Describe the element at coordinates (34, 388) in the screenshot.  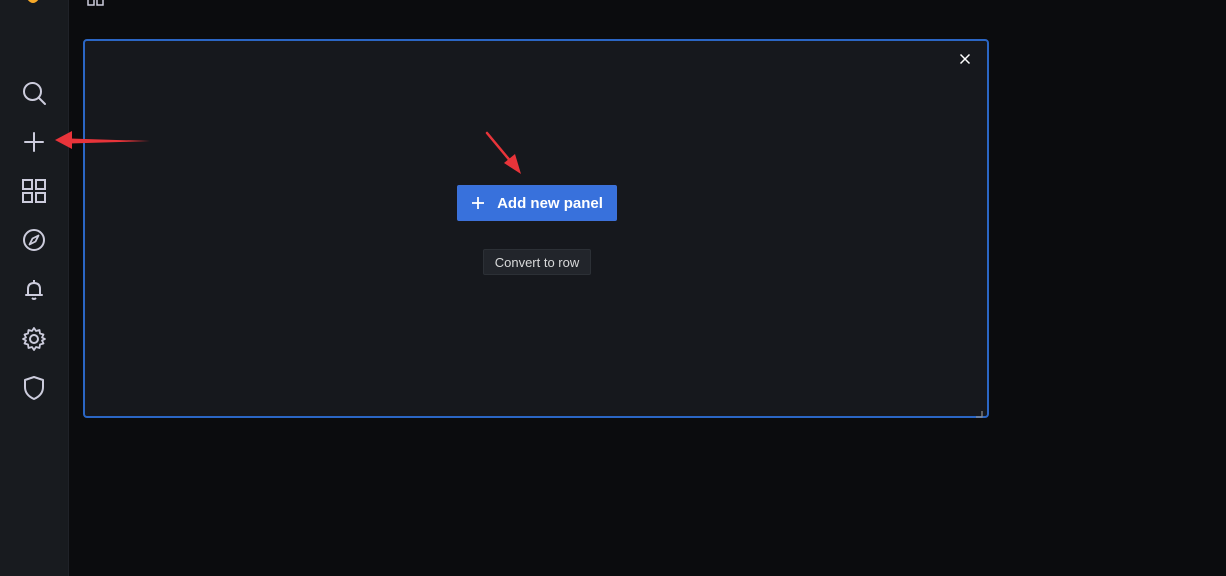
I see `shield-icon` at that location.